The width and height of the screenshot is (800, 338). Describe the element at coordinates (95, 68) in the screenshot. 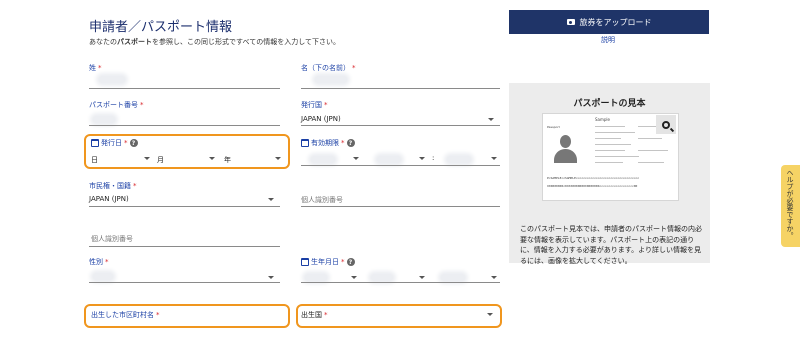

I see `surname-label: 姓 *` at that location.